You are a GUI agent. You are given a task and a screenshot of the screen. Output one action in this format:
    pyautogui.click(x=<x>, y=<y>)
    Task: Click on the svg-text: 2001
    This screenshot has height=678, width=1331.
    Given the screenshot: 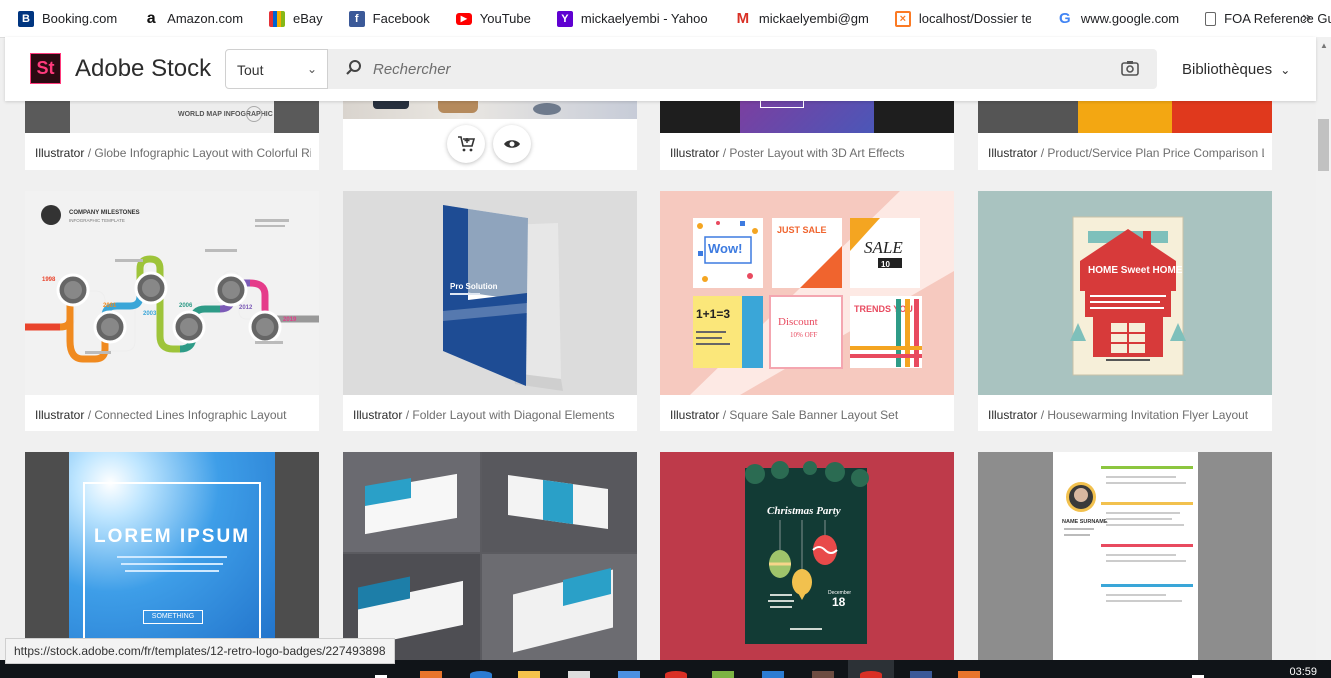 What is the action you would take?
    pyautogui.click(x=110, y=306)
    